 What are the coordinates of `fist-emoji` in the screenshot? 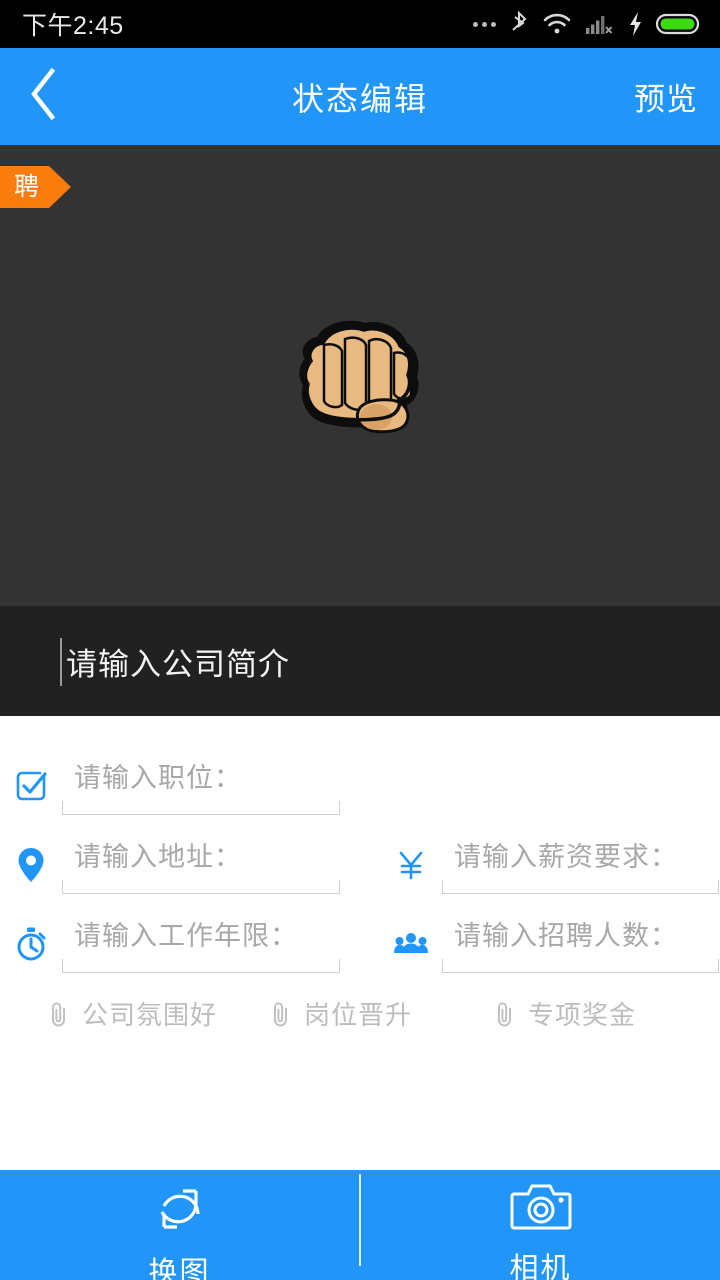 It's located at (360, 376).